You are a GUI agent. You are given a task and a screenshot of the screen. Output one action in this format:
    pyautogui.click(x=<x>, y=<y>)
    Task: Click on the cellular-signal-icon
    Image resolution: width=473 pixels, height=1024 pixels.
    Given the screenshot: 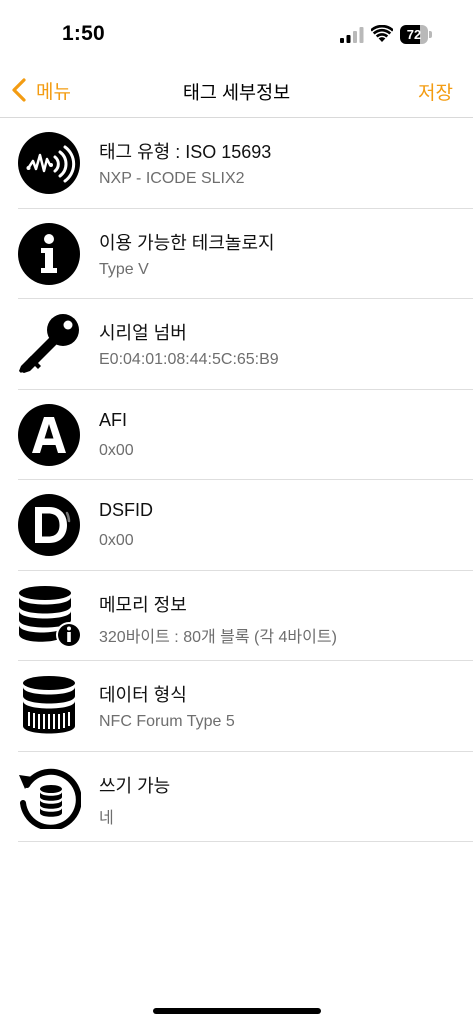 What is the action you would take?
    pyautogui.click(x=352, y=35)
    